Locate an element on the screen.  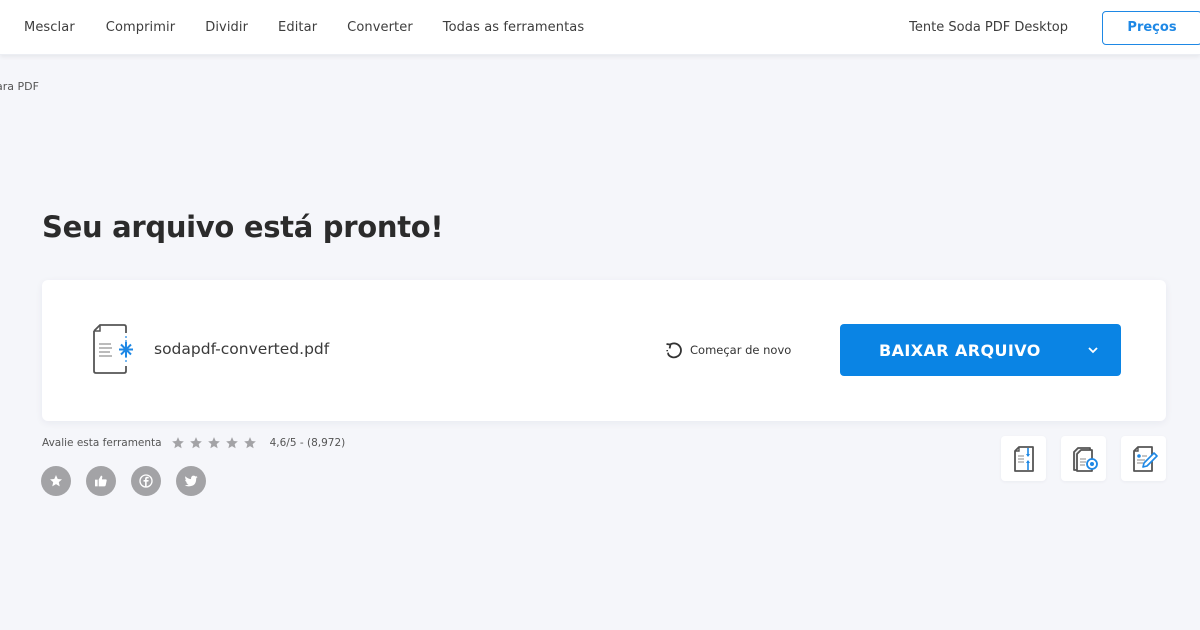
related-tools is located at coordinates (1091, 458).